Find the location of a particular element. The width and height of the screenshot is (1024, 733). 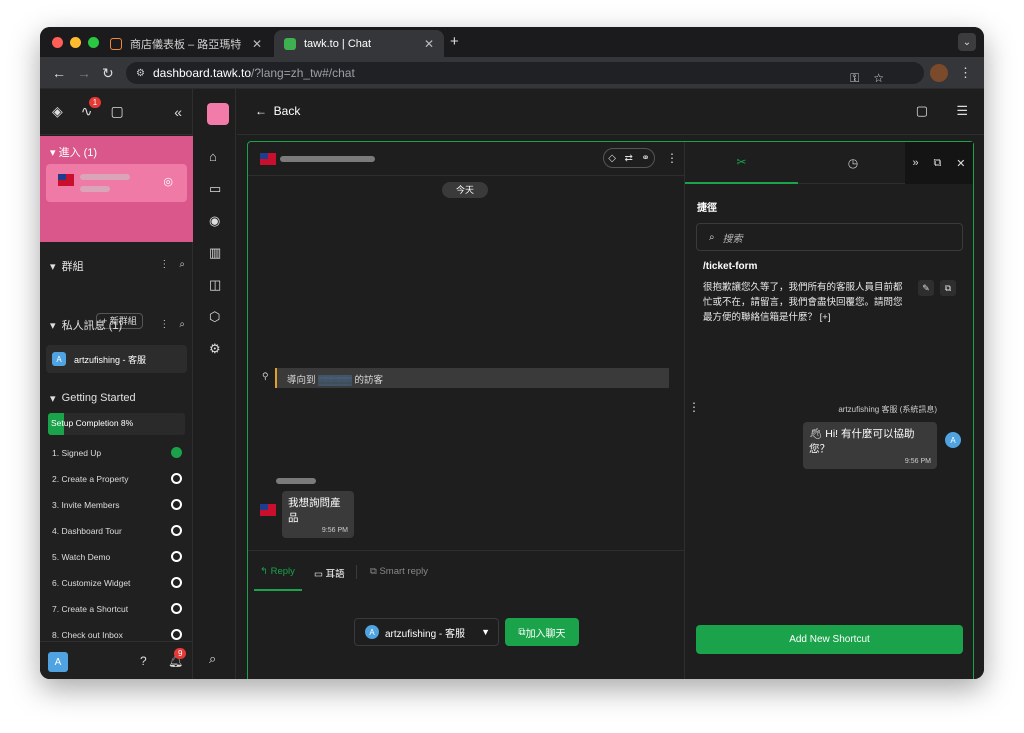

step-label: 3. Invite Members is located at coordinates (86, 505).